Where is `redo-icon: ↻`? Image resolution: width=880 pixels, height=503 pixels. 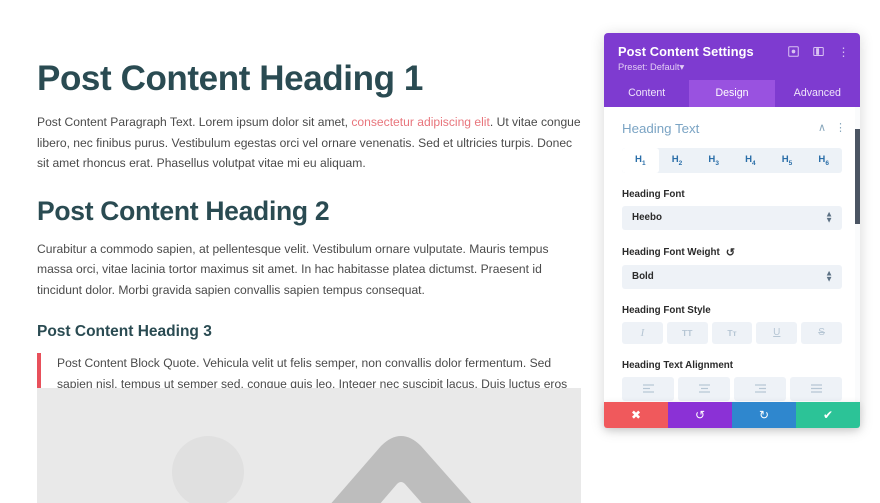
redo-icon: ↻ is located at coordinates (764, 415).